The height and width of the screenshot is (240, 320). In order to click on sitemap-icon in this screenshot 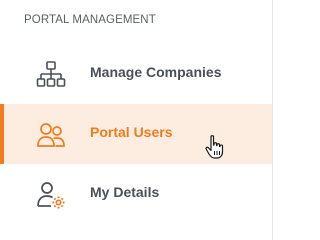, I will do `click(51, 75)`.